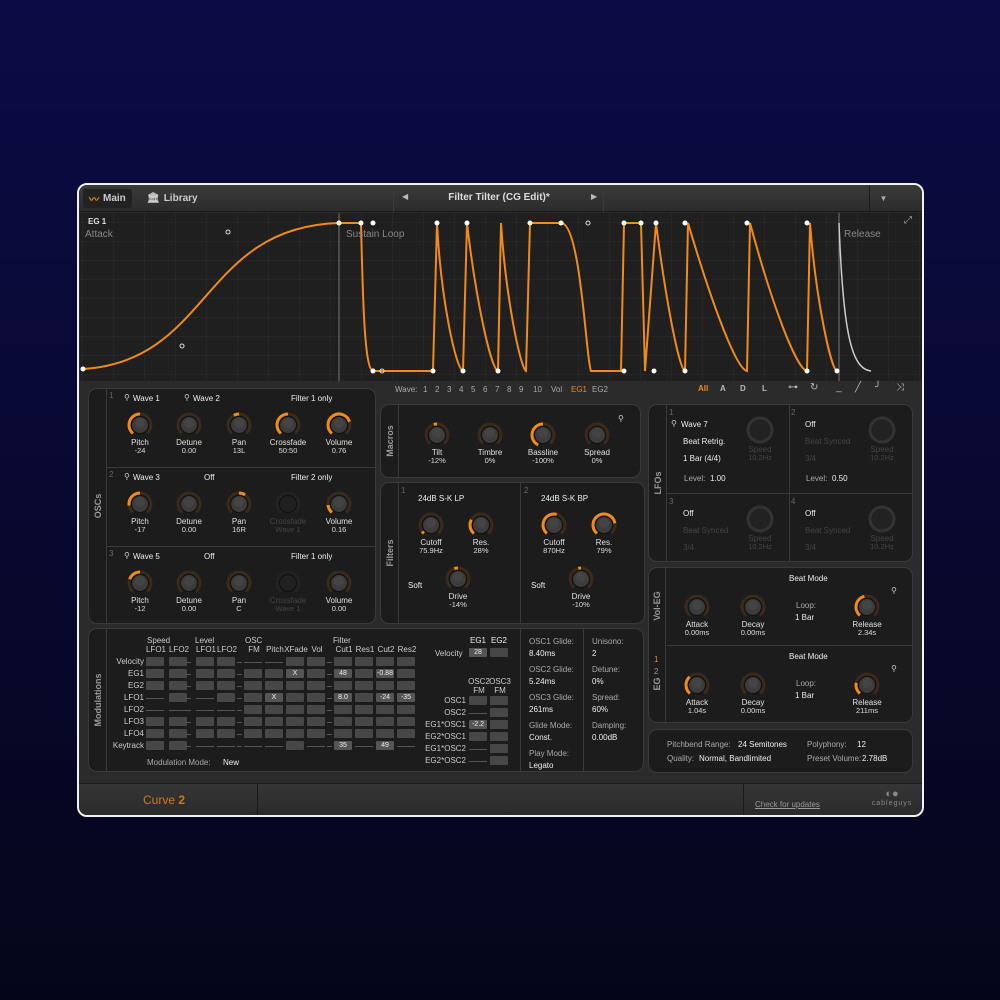  I want to click on point-filter-all: All, so click(703, 388).